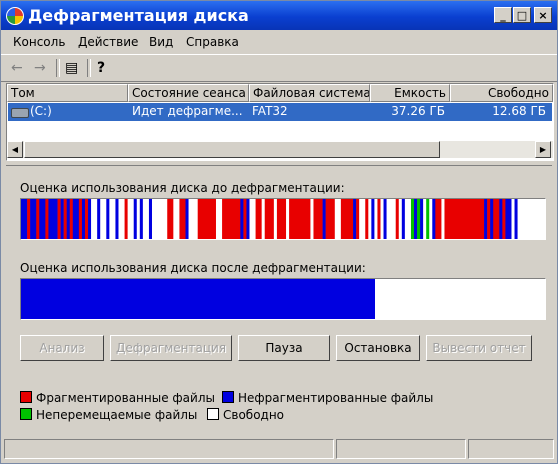  I want to click on legend-free: Свободно, so click(245, 415).